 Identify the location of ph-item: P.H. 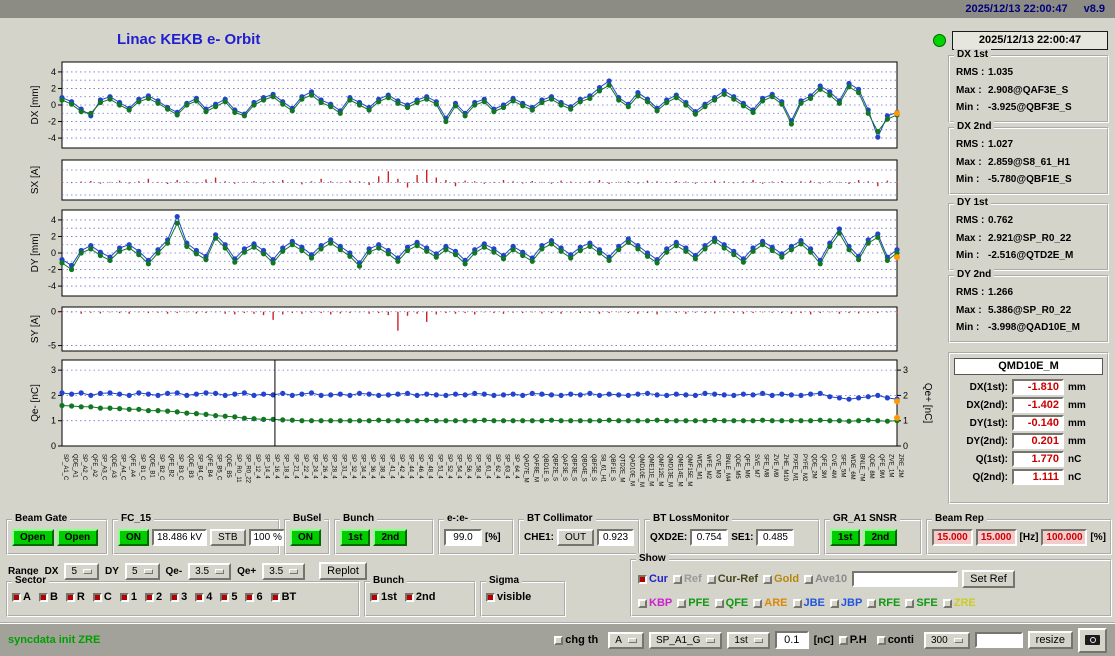
(855, 640).